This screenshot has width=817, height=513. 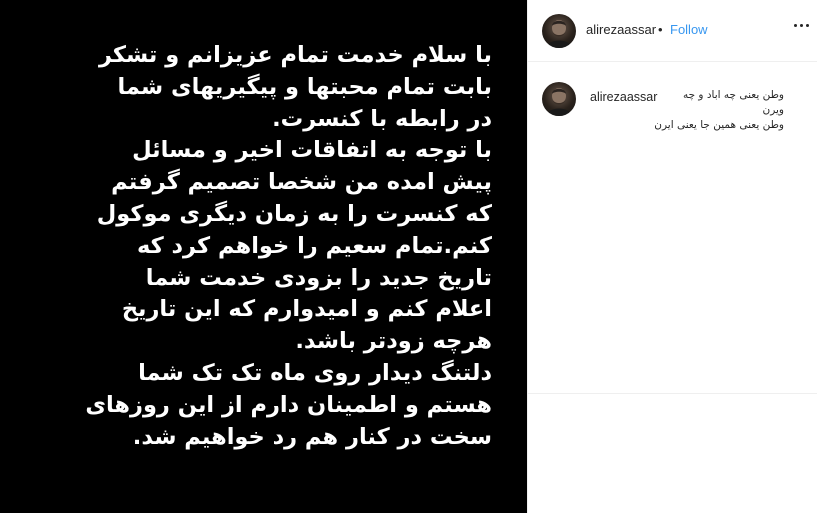 I want to click on post-image-text-line: سخت در کنار هم رد خواهیم شد., so click(x=312, y=436).